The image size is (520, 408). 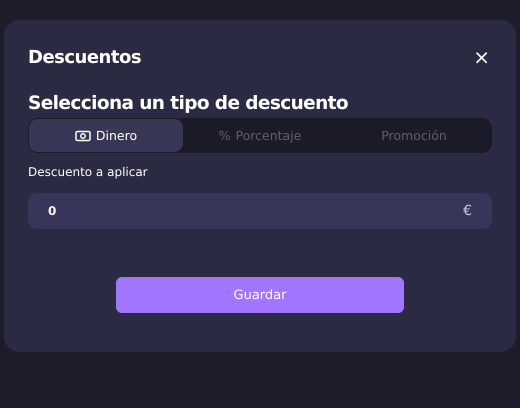 What do you see at coordinates (481, 57) in the screenshot?
I see `close-button: ×` at bounding box center [481, 57].